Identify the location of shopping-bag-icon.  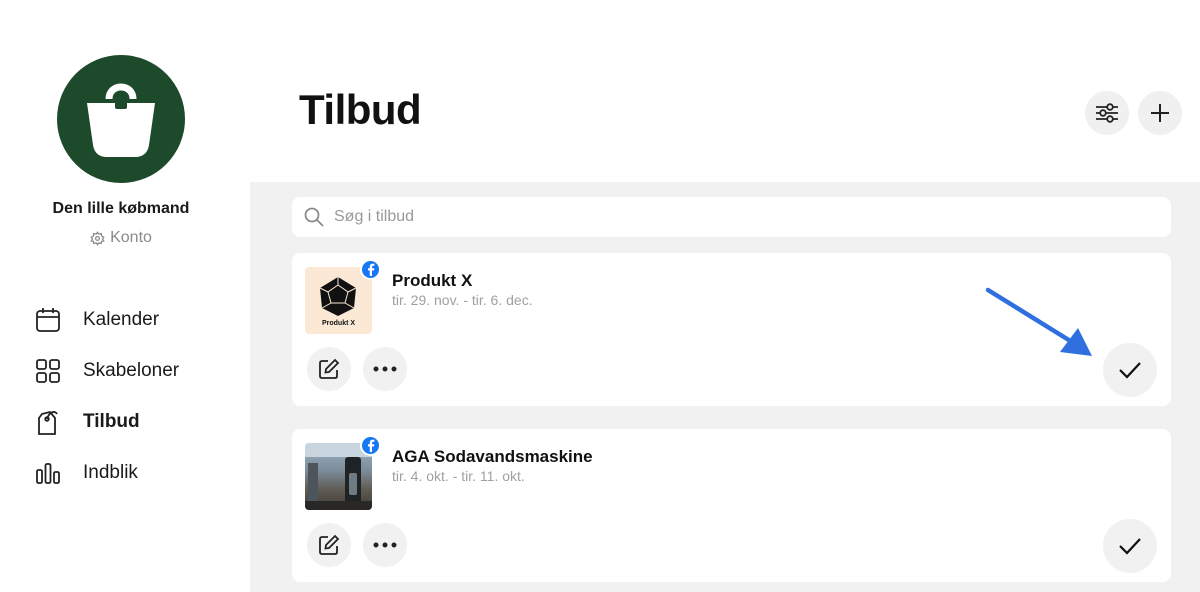
(121, 120).